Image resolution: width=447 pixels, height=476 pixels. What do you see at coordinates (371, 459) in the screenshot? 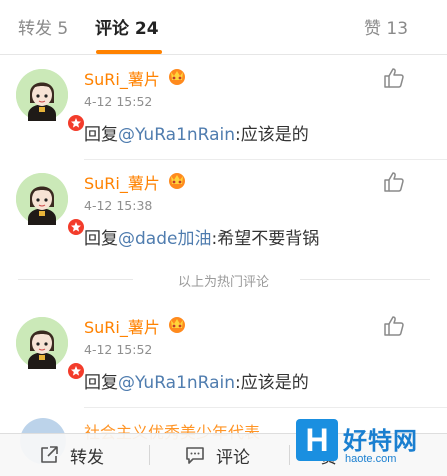
I see `watermark-url: haote.com` at bounding box center [371, 459].